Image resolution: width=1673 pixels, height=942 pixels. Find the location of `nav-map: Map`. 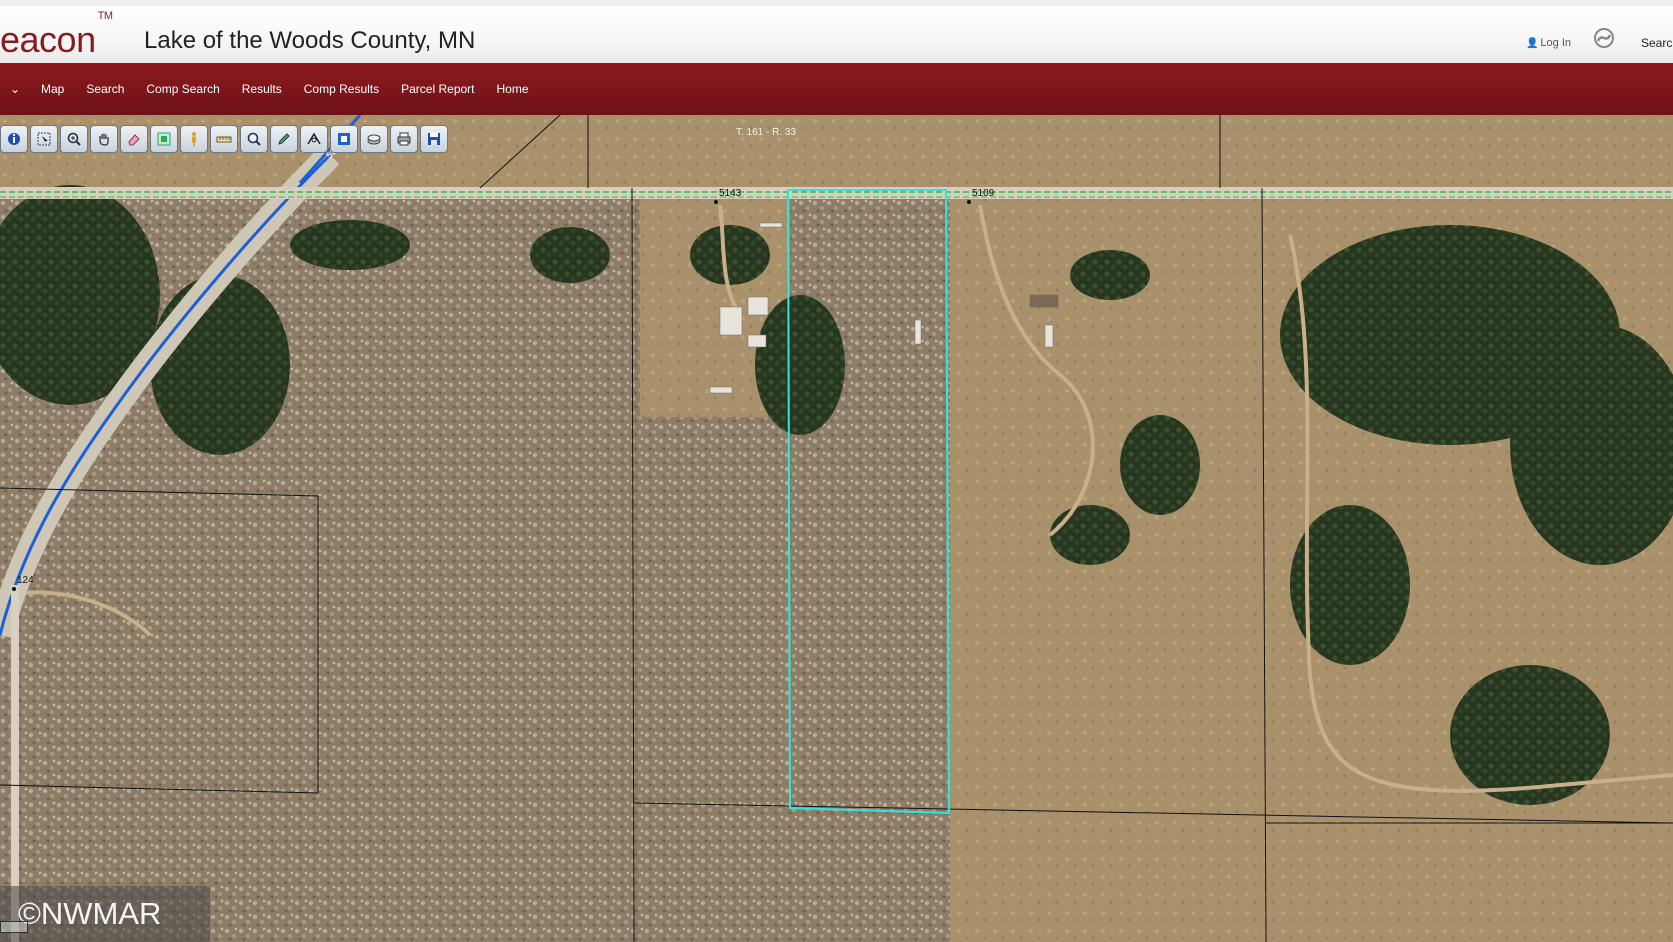

nav-map: Map is located at coordinates (52, 89).